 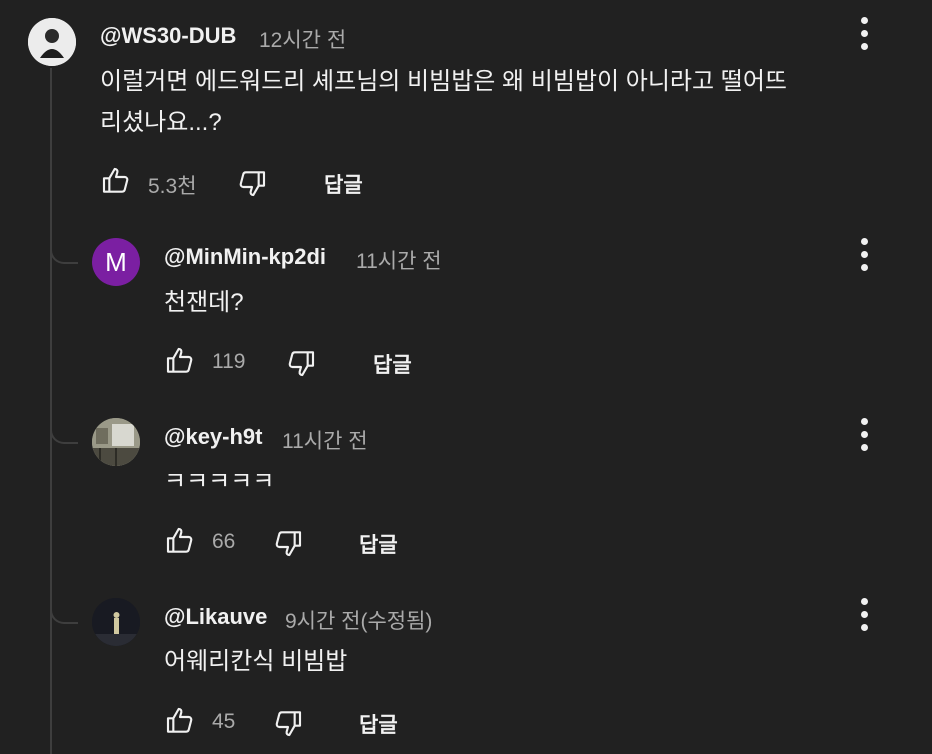 I want to click on comment-timestamp: 12시간 전, so click(x=302, y=39).